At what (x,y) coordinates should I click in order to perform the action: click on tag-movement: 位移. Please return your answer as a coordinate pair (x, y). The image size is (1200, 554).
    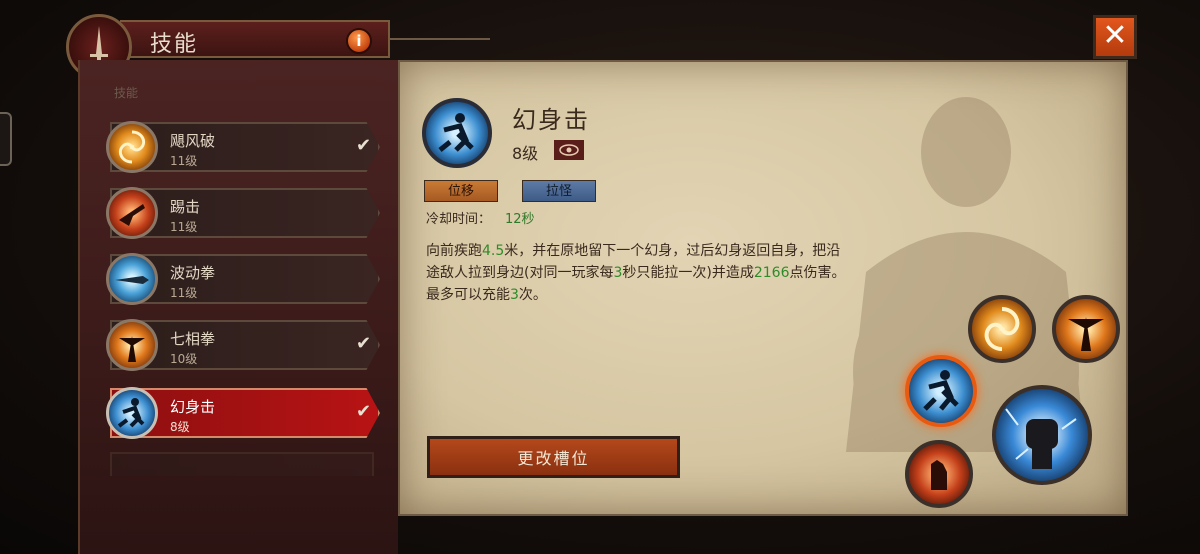
    Looking at the image, I should click on (461, 191).